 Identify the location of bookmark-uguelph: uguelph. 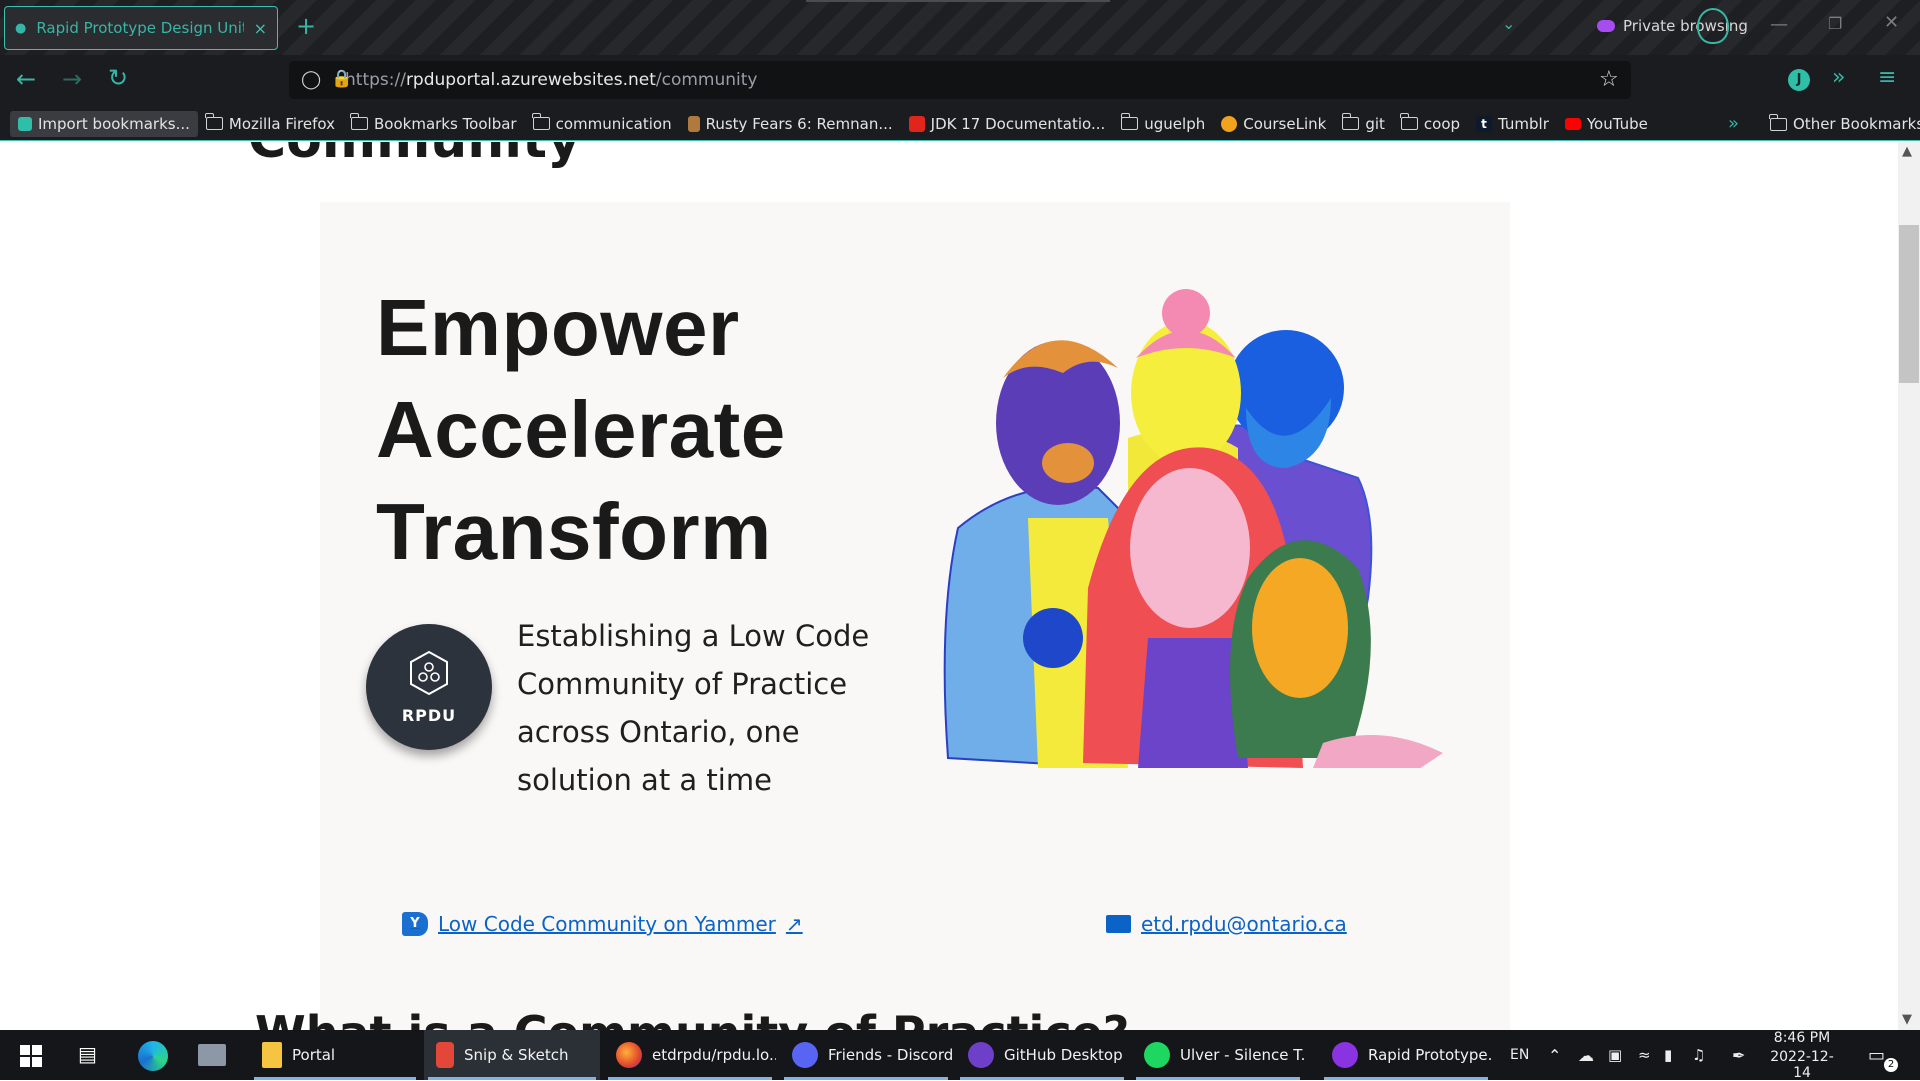
(1163, 124).